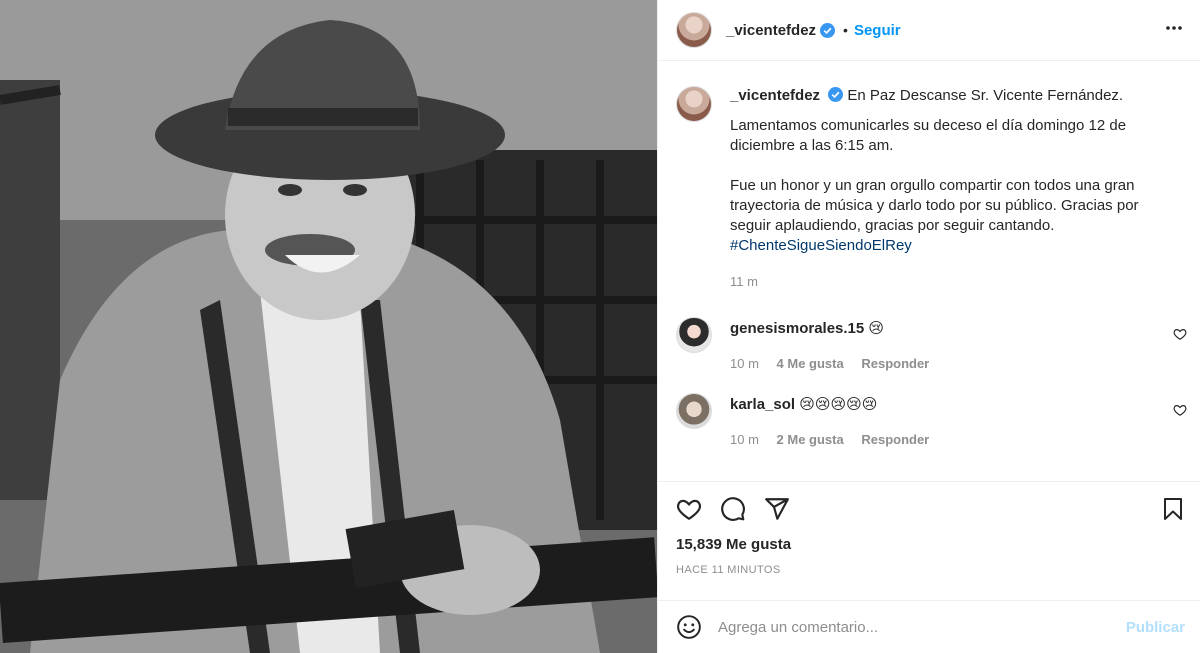  Describe the element at coordinates (877, 30) in the screenshot. I see `follow-button: Seguir` at that location.